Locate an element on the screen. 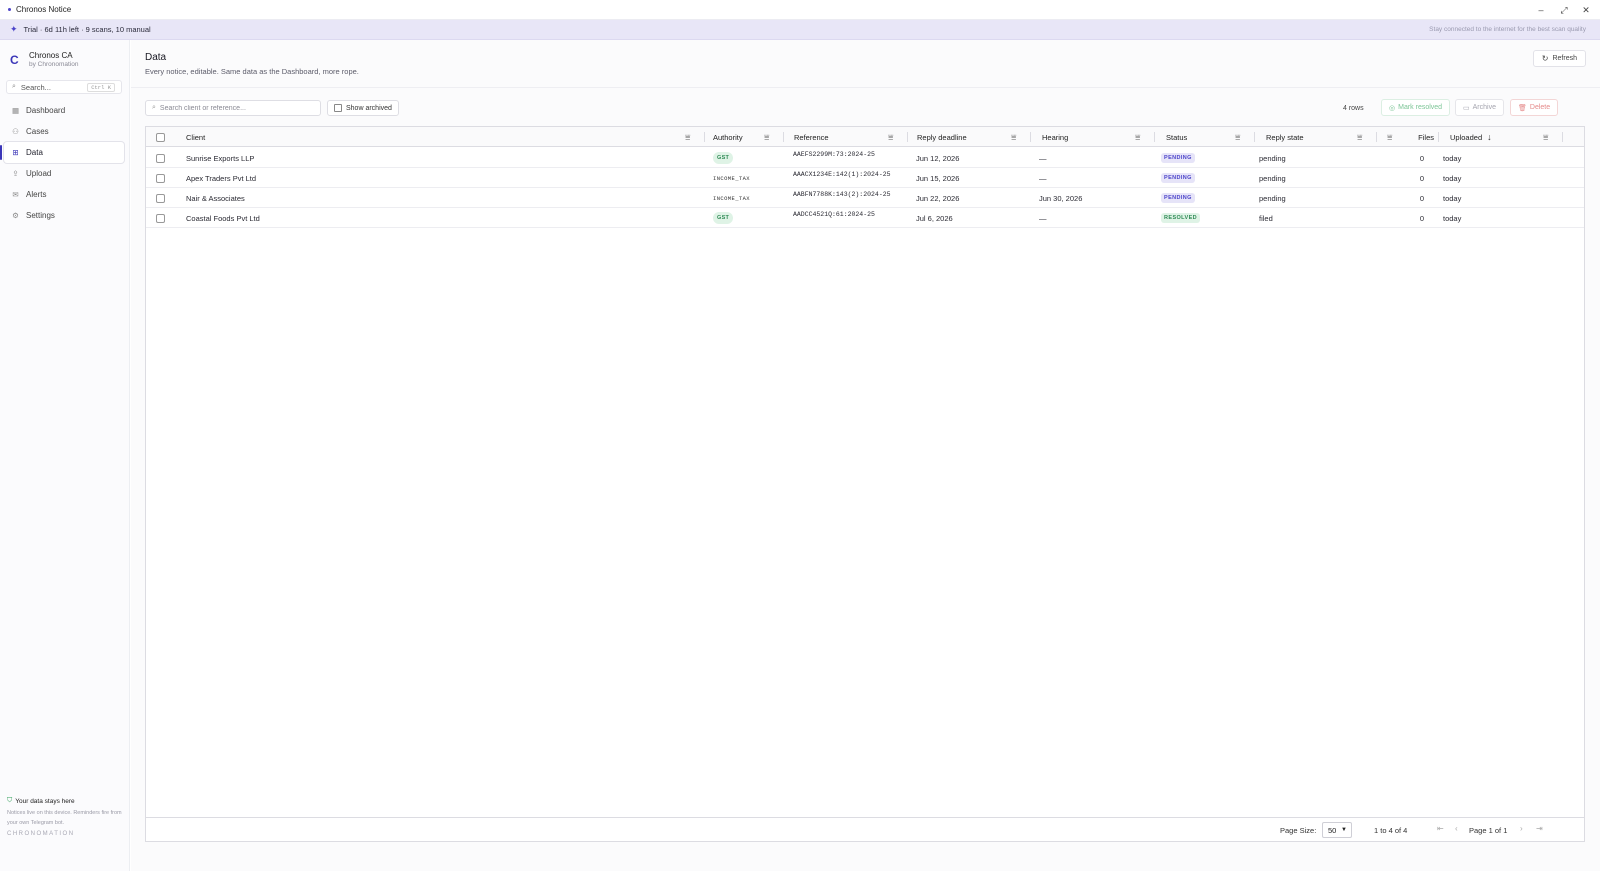 This screenshot has height=871, width=1600. uploaded-filter-icon: ⩸ is located at coordinates (1545, 137).